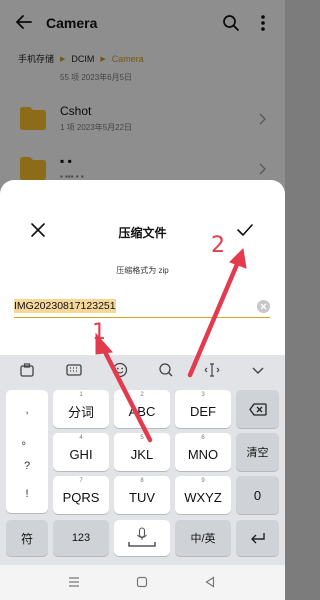 The width and height of the screenshot is (320, 600). Describe the element at coordinates (99, 332) in the screenshot. I see `annotation-label-1: 1` at that location.